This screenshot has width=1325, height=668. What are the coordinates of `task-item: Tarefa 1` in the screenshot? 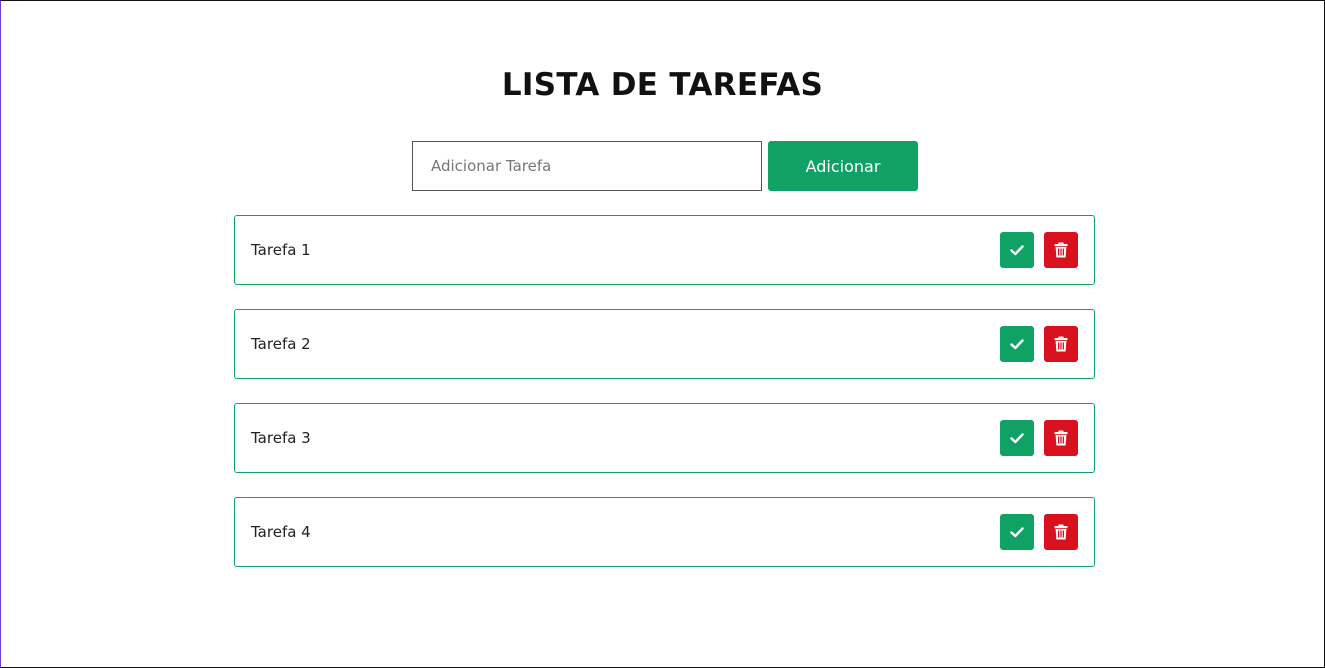 It's located at (664, 250).